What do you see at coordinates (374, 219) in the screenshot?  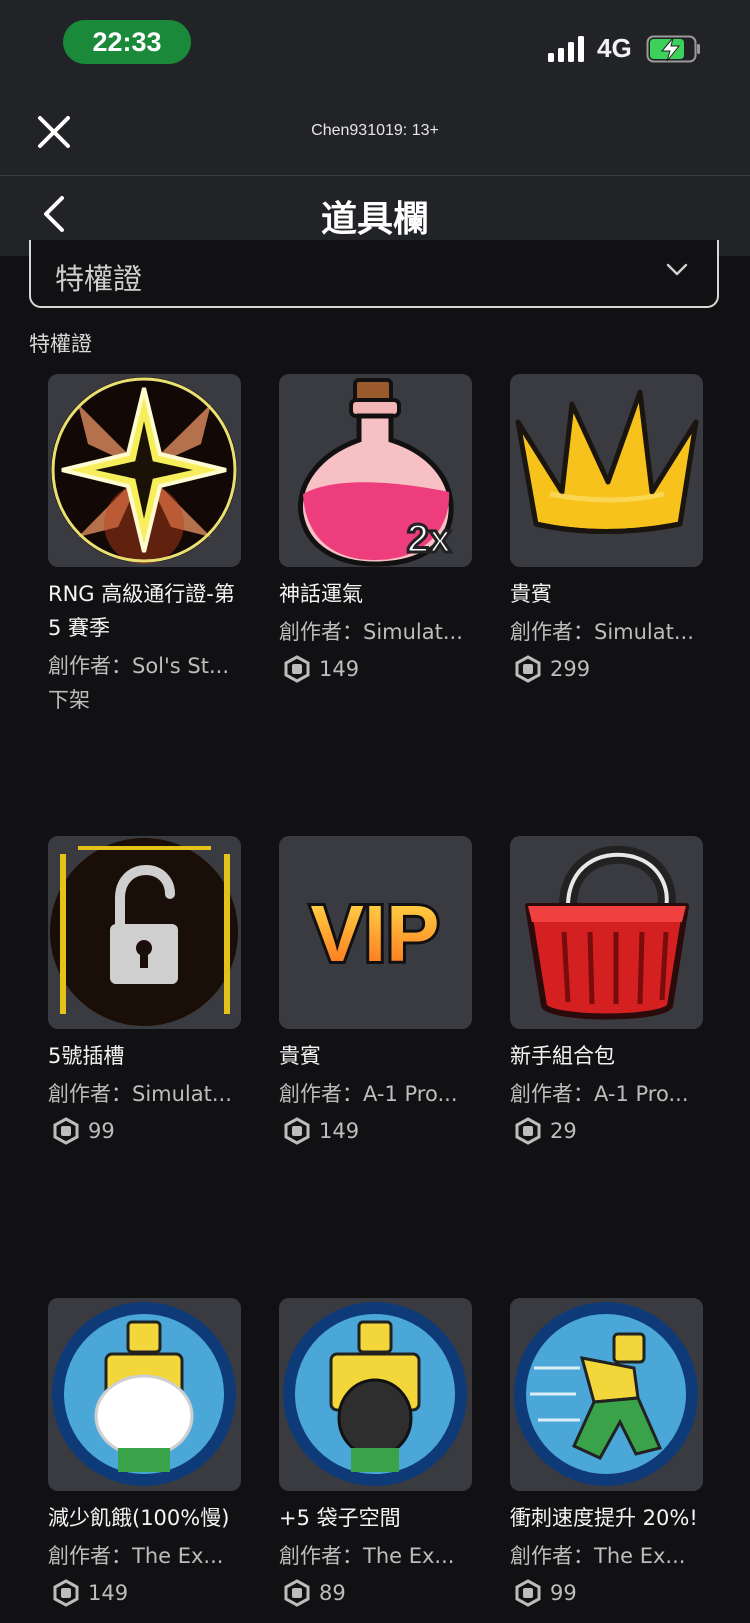 I see `page-title: 道具欄` at bounding box center [374, 219].